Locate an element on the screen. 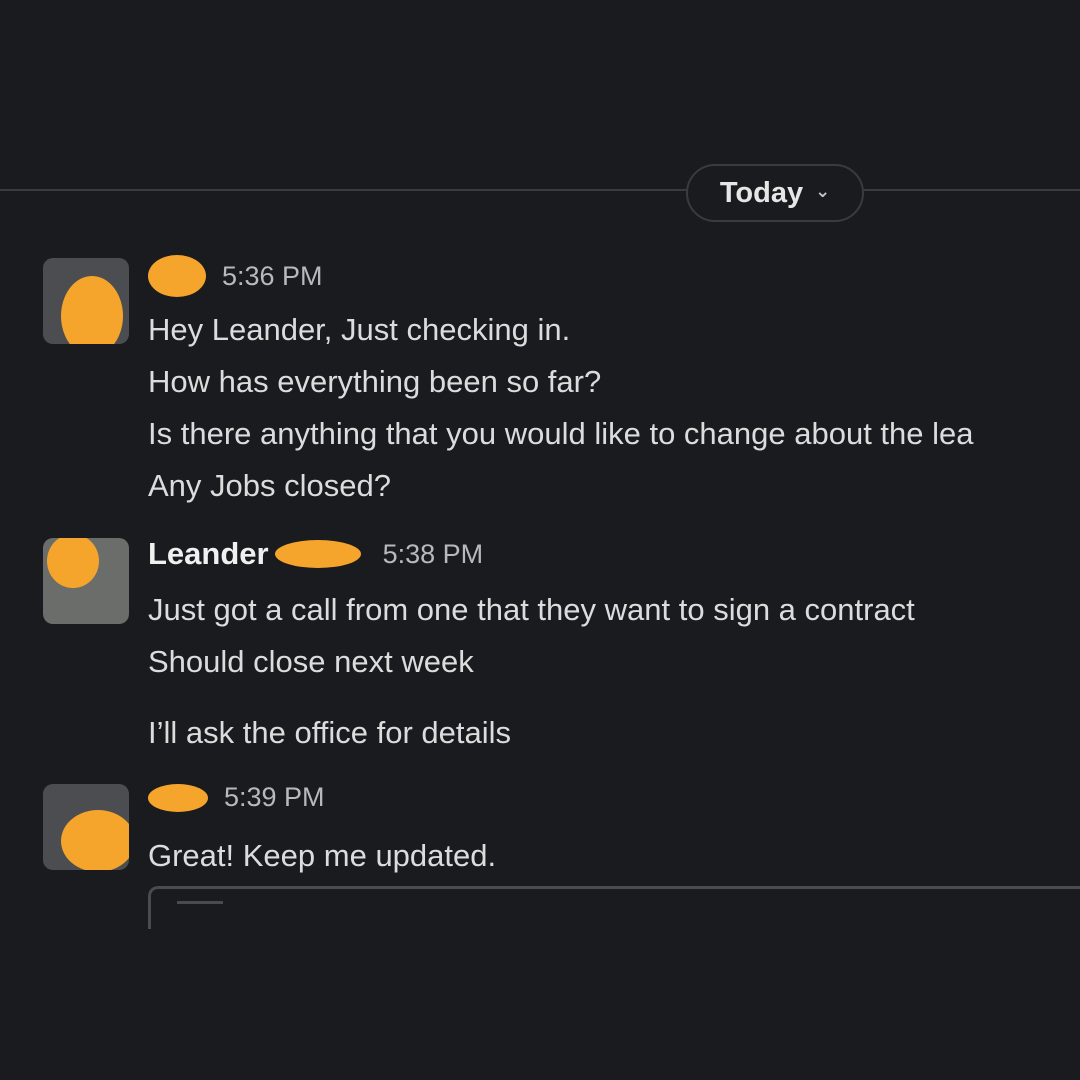 The image size is (1080, 1080). message-text: Any Jobs closed? is located at coordinates (269, 485).